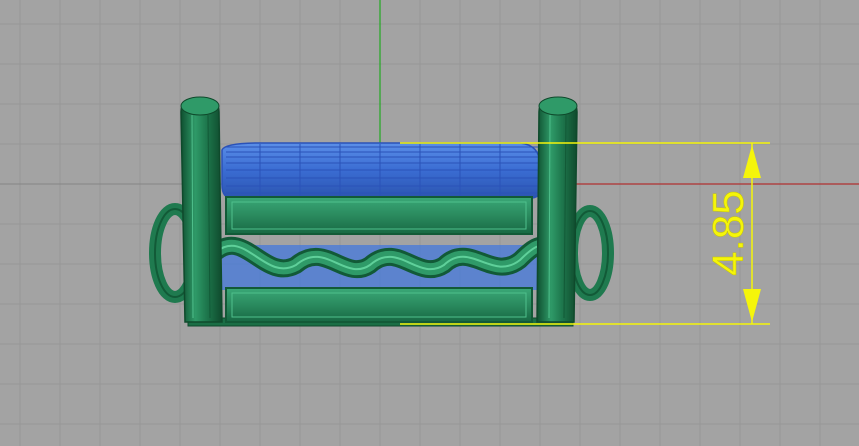  What do you see at coordinates (379, 215) in the screenshot?
I see `upper-bar` at bounding box center [379, 215].